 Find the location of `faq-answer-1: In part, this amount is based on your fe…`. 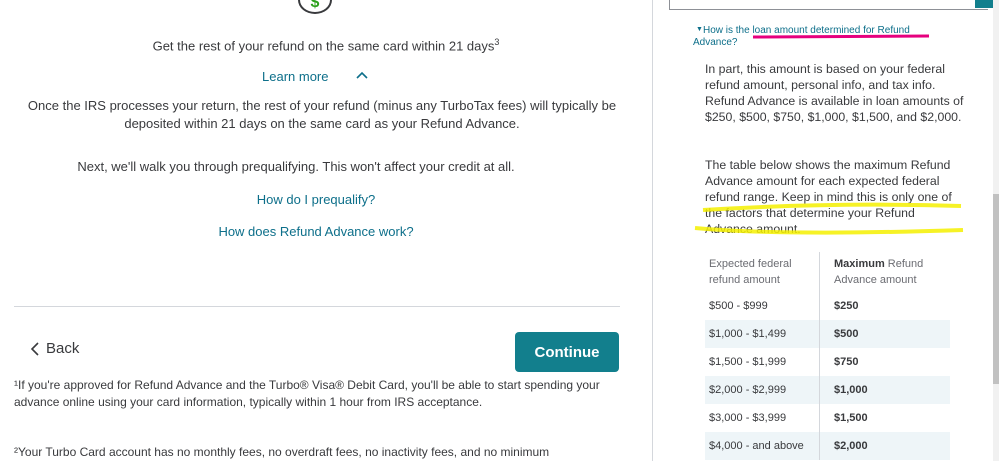

faq-answer-1: In part, this amount is based on your fe… is located at coordinates (834, 93).